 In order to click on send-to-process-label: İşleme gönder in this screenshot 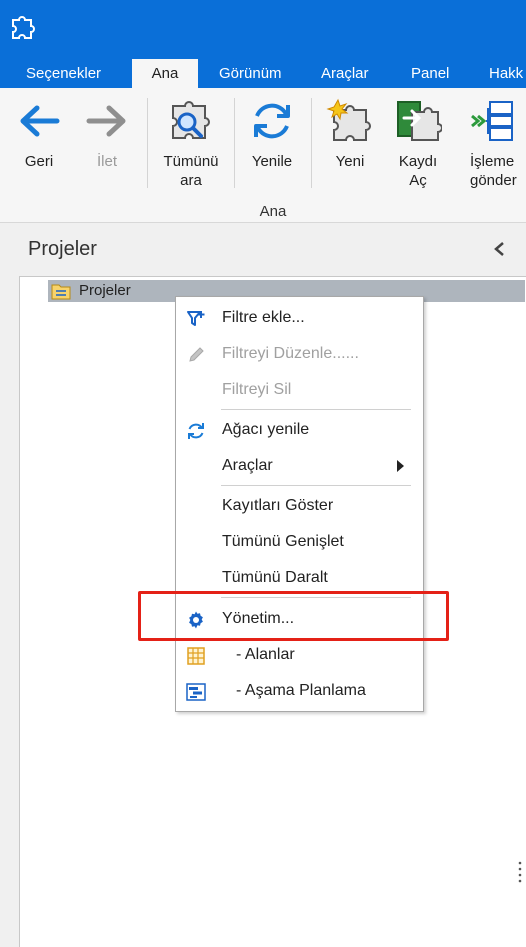, I will do `click(493, 171)`.